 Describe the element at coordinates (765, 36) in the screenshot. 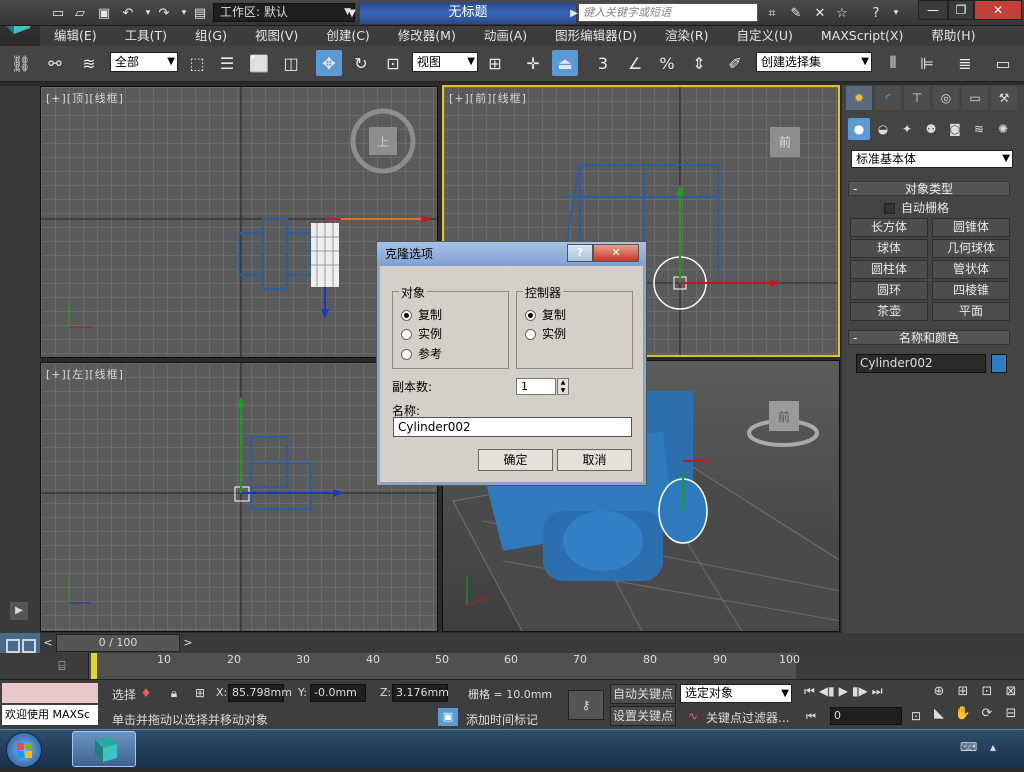

I see `menu-customize: 自定义(U)` at that location.